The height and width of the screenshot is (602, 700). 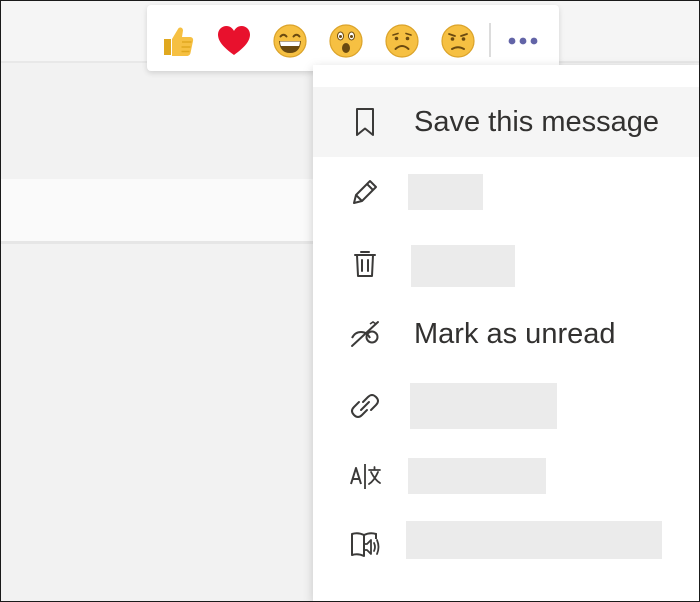 What do you see at coordinates (365, 476) in the screenshot?
I see `translate-icon` at bounding box center [365, 476].